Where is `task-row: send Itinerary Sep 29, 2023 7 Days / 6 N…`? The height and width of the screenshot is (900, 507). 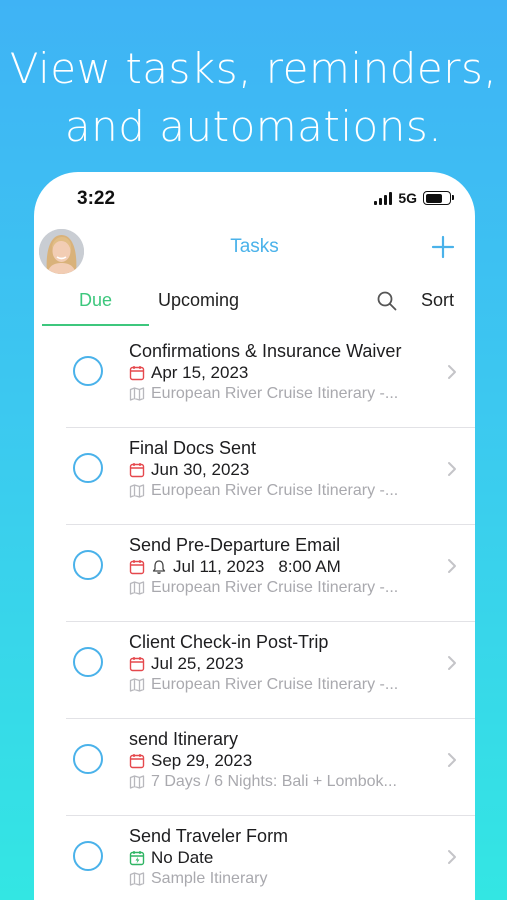 task-row: send Itinerary Sep 29, 2023 7 Days / 6 N… is located at coordinates (254, 767).